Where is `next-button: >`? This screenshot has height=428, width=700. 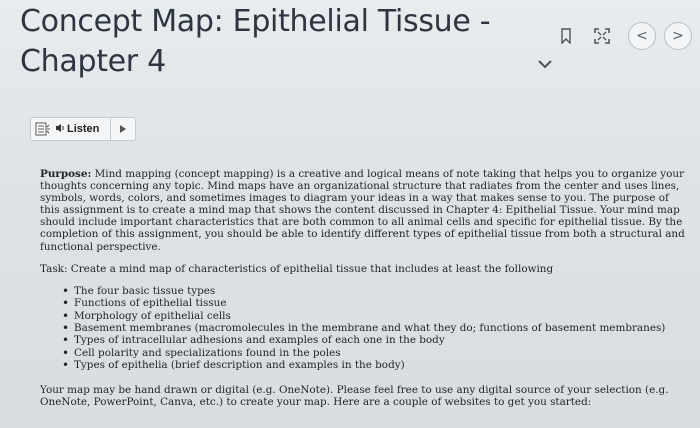 next-button: > is located at coordinates (678, 36).